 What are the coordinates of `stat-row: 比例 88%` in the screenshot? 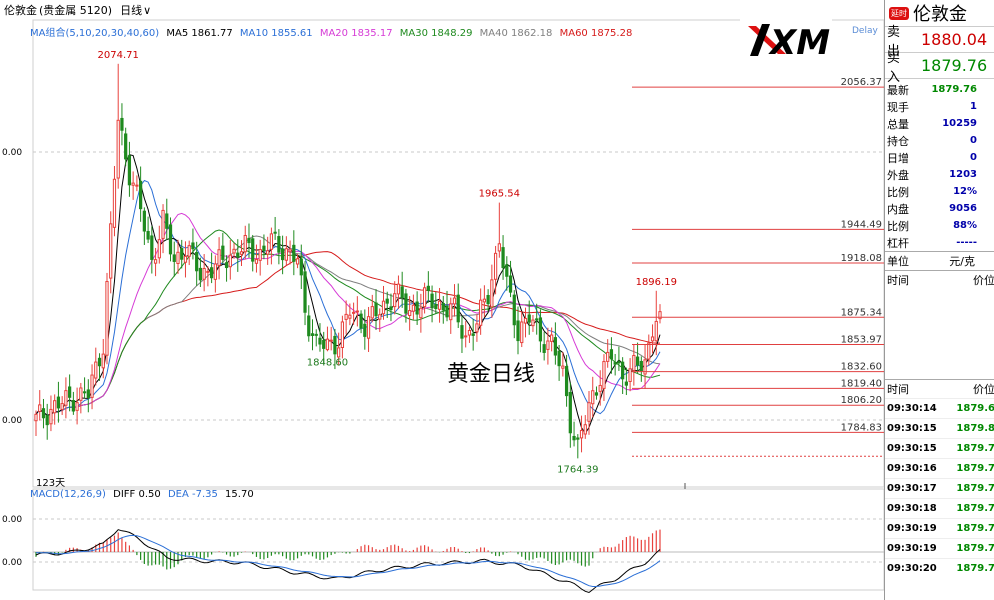 It's located at (939, 225).